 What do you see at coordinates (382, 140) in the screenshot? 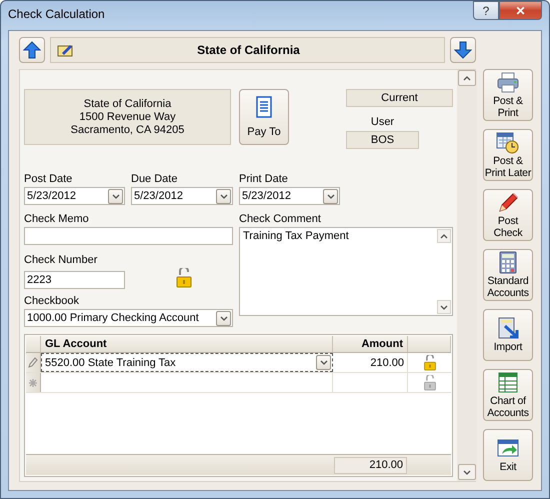
I see `user-value: BOS` at bounding box center [382, 140].